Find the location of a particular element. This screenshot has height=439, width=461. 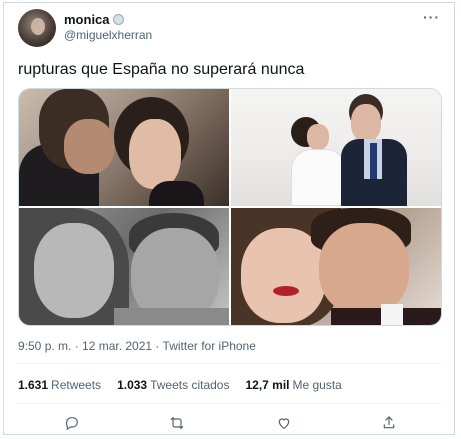

display-name-text: monica is located at coordinates (87, 19).